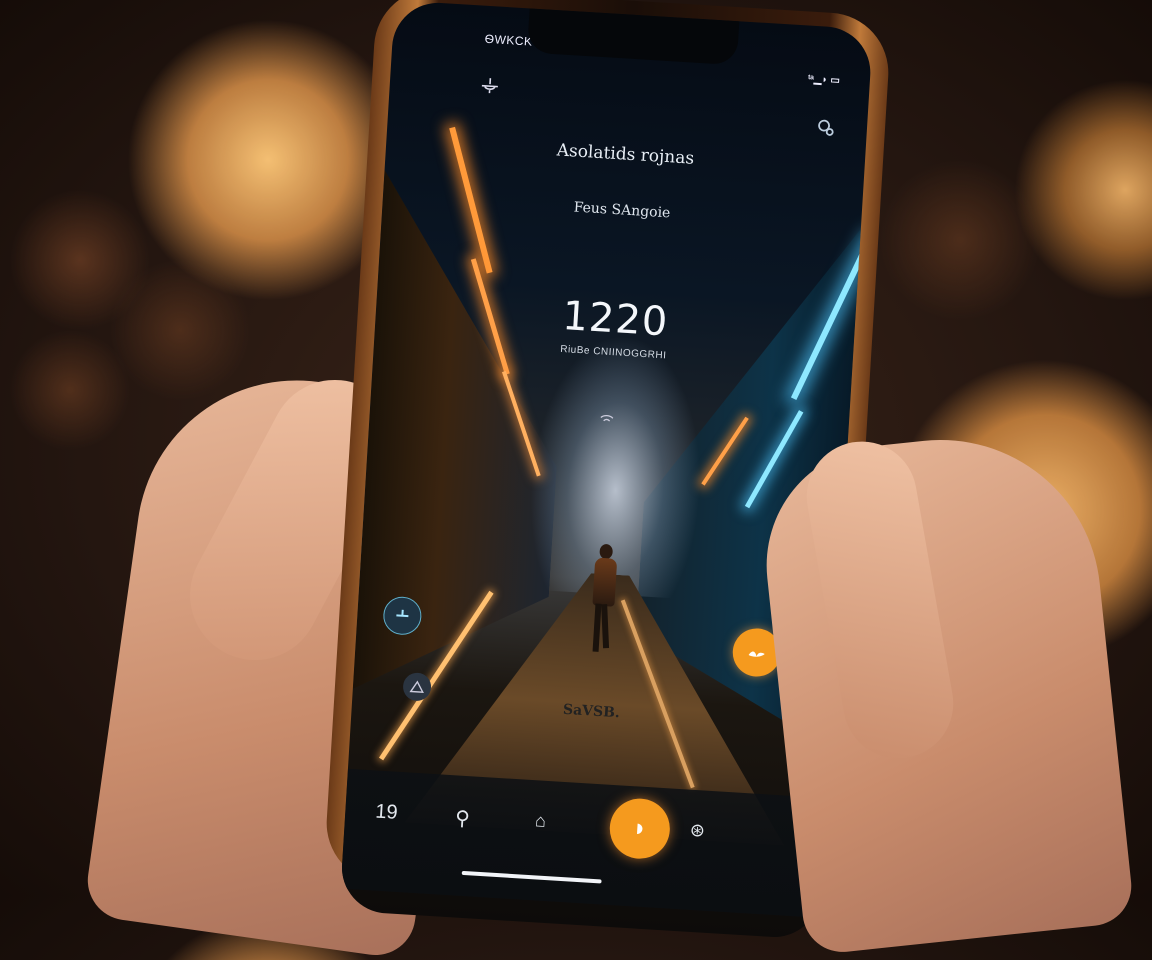 This screenshot has width=1152, height=960. Describe the element at coordinates (632, 37) in the screenshot. I see `phone-notch` at that location.